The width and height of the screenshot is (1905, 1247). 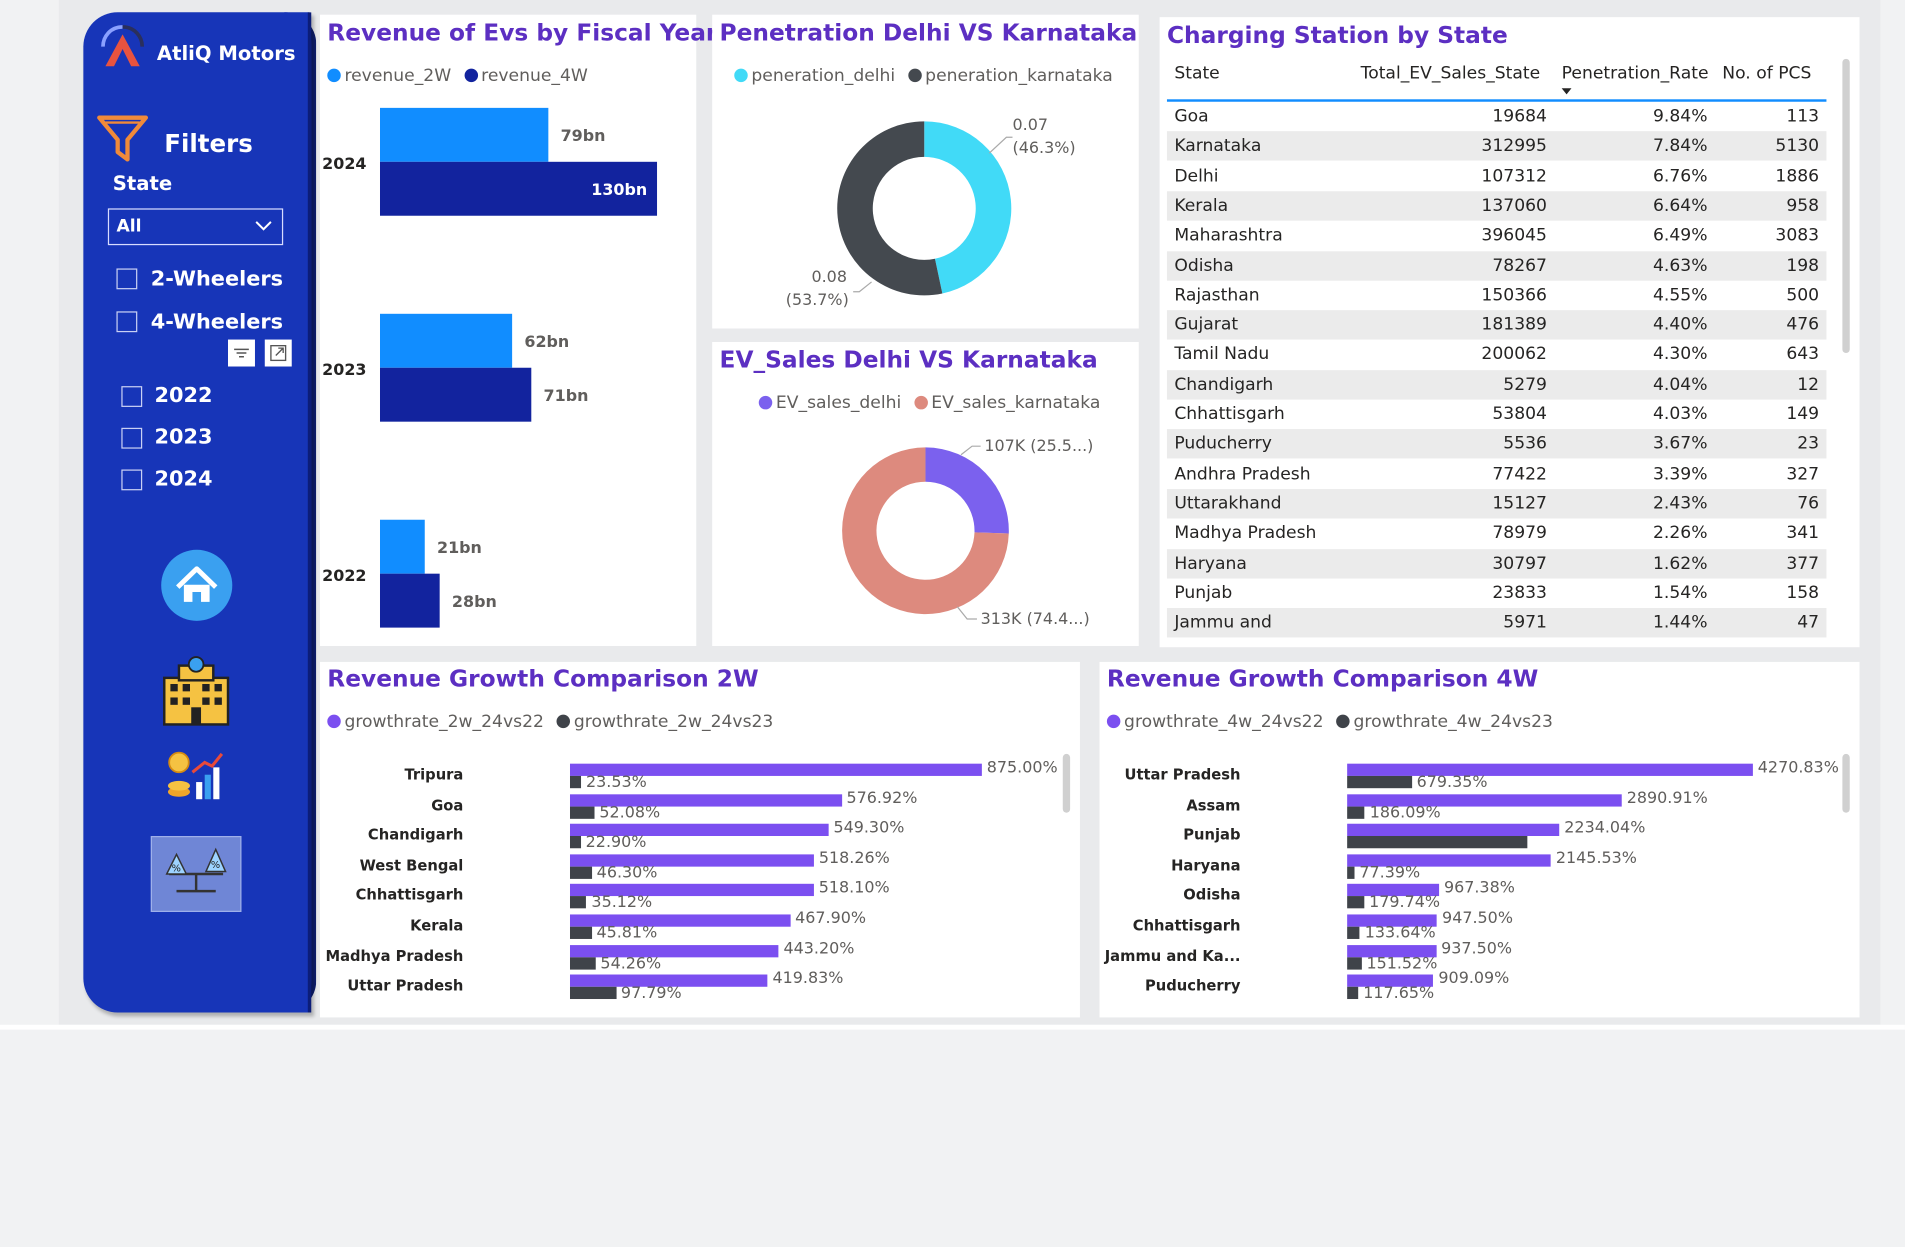 What do you see at coordinates (862, 287) in the screenshot?
I see `penetration-karnataka-leader` at bounding box center [862, 287].